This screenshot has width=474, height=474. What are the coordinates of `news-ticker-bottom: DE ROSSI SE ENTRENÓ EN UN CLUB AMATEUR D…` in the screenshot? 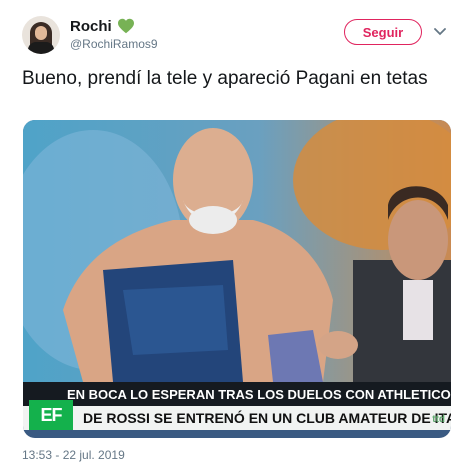 It's located at (237, 418).